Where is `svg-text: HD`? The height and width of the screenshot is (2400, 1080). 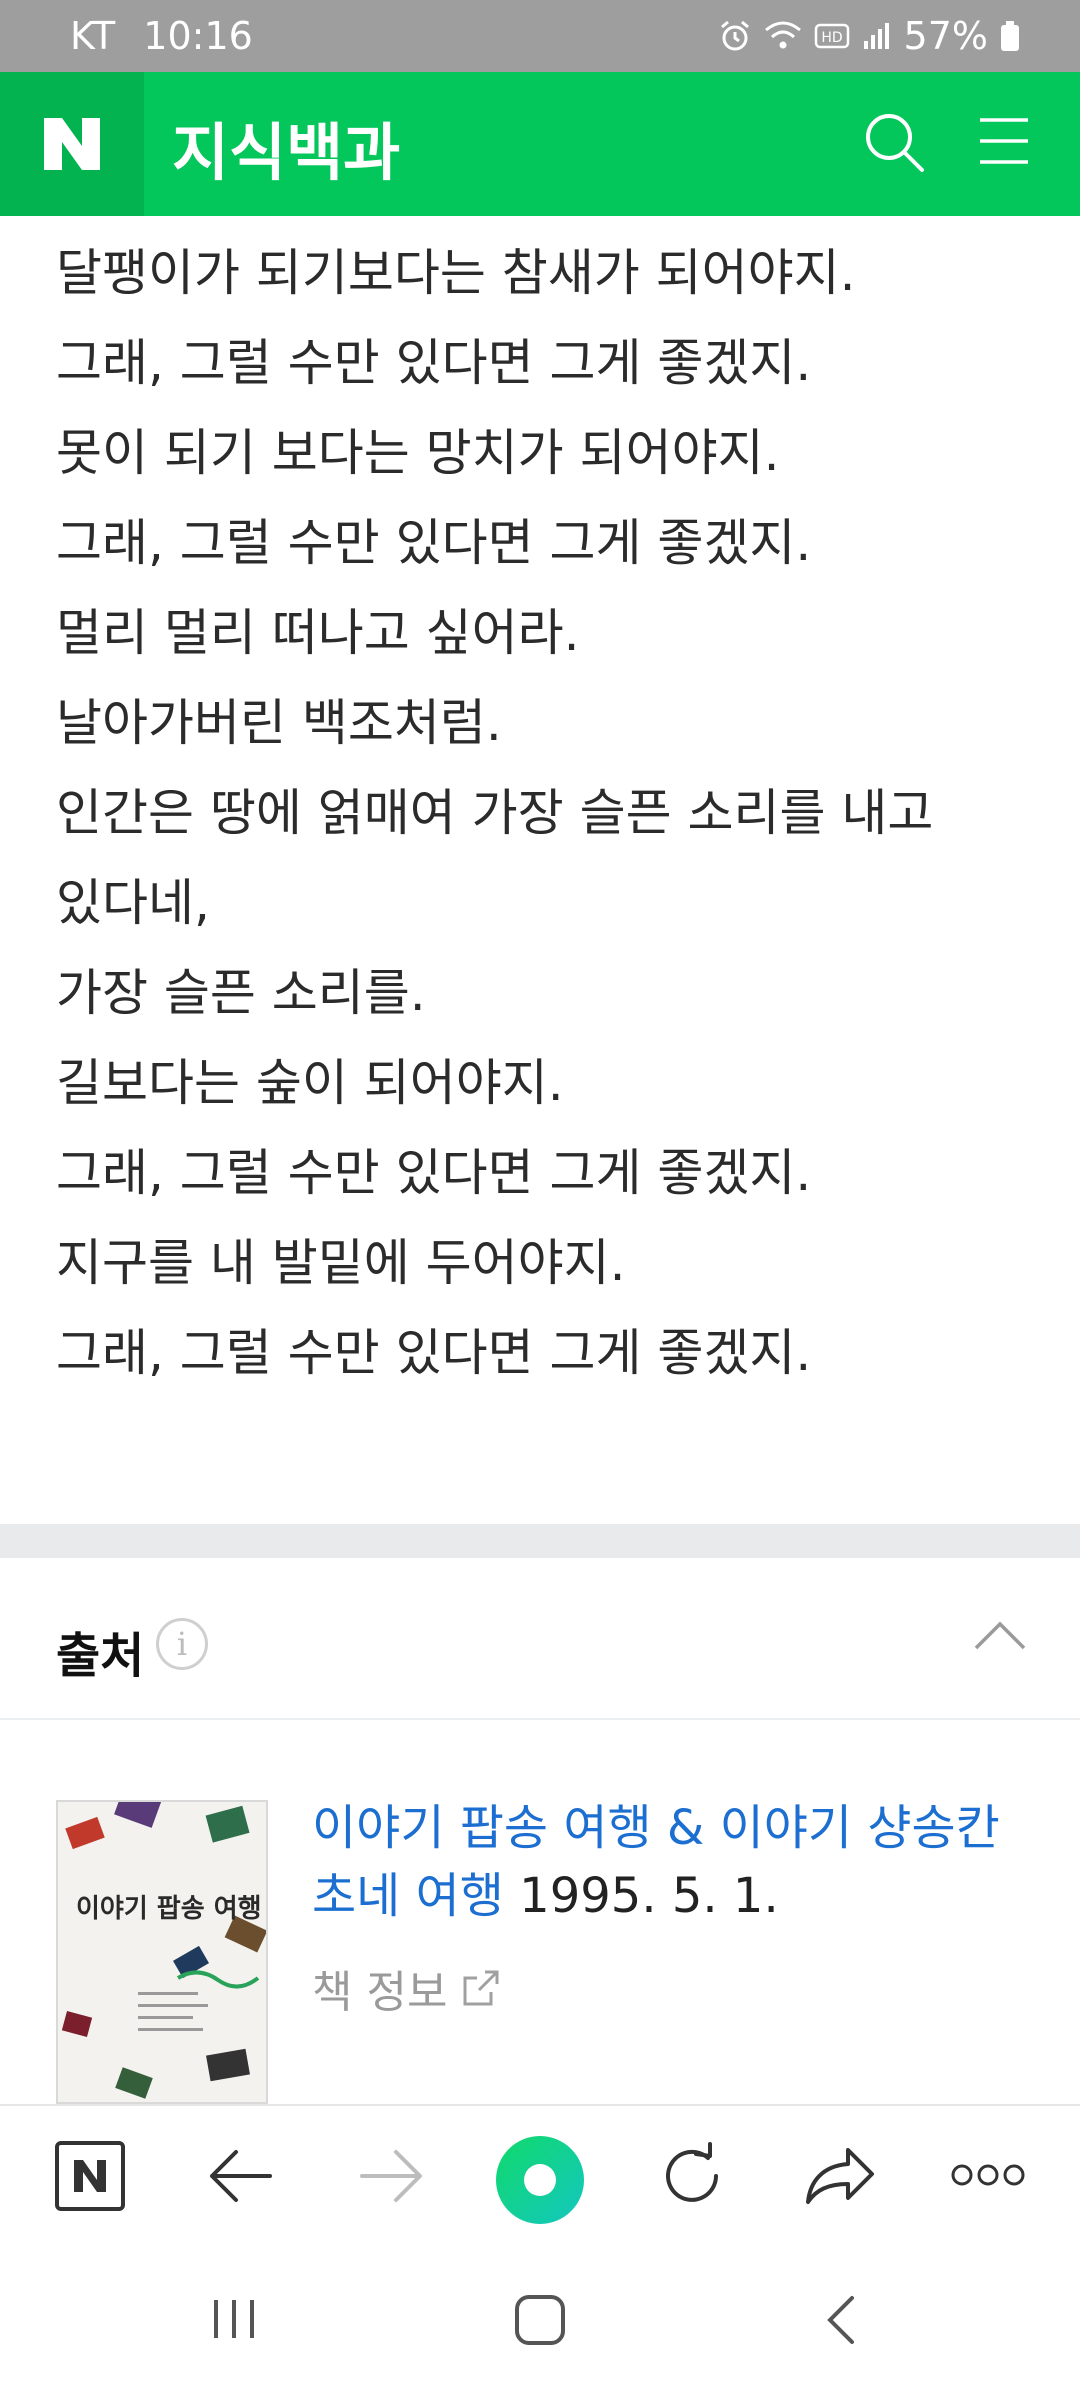
svg-text: HD is located at coordinates (831, 38).